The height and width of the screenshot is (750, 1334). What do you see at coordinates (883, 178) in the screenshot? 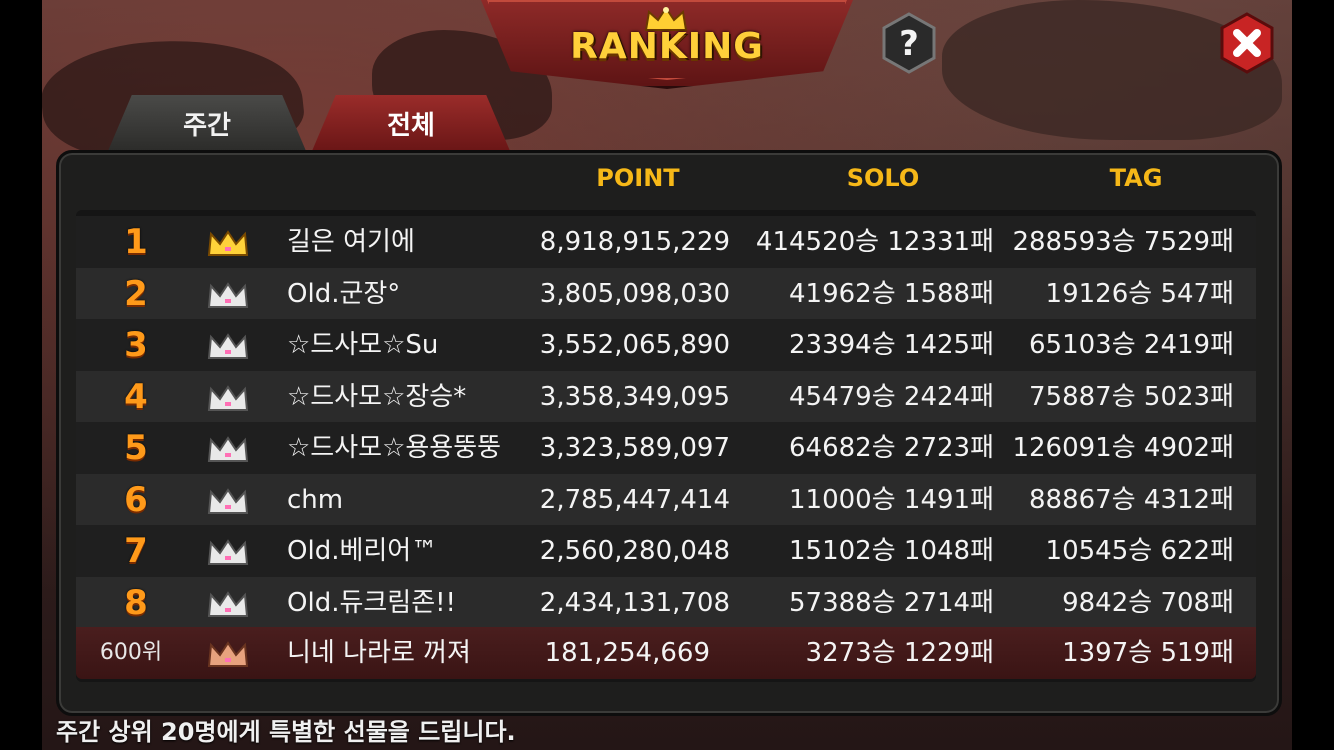
I see `column-header-solo: SOLO` at bounding box center [883, 178].